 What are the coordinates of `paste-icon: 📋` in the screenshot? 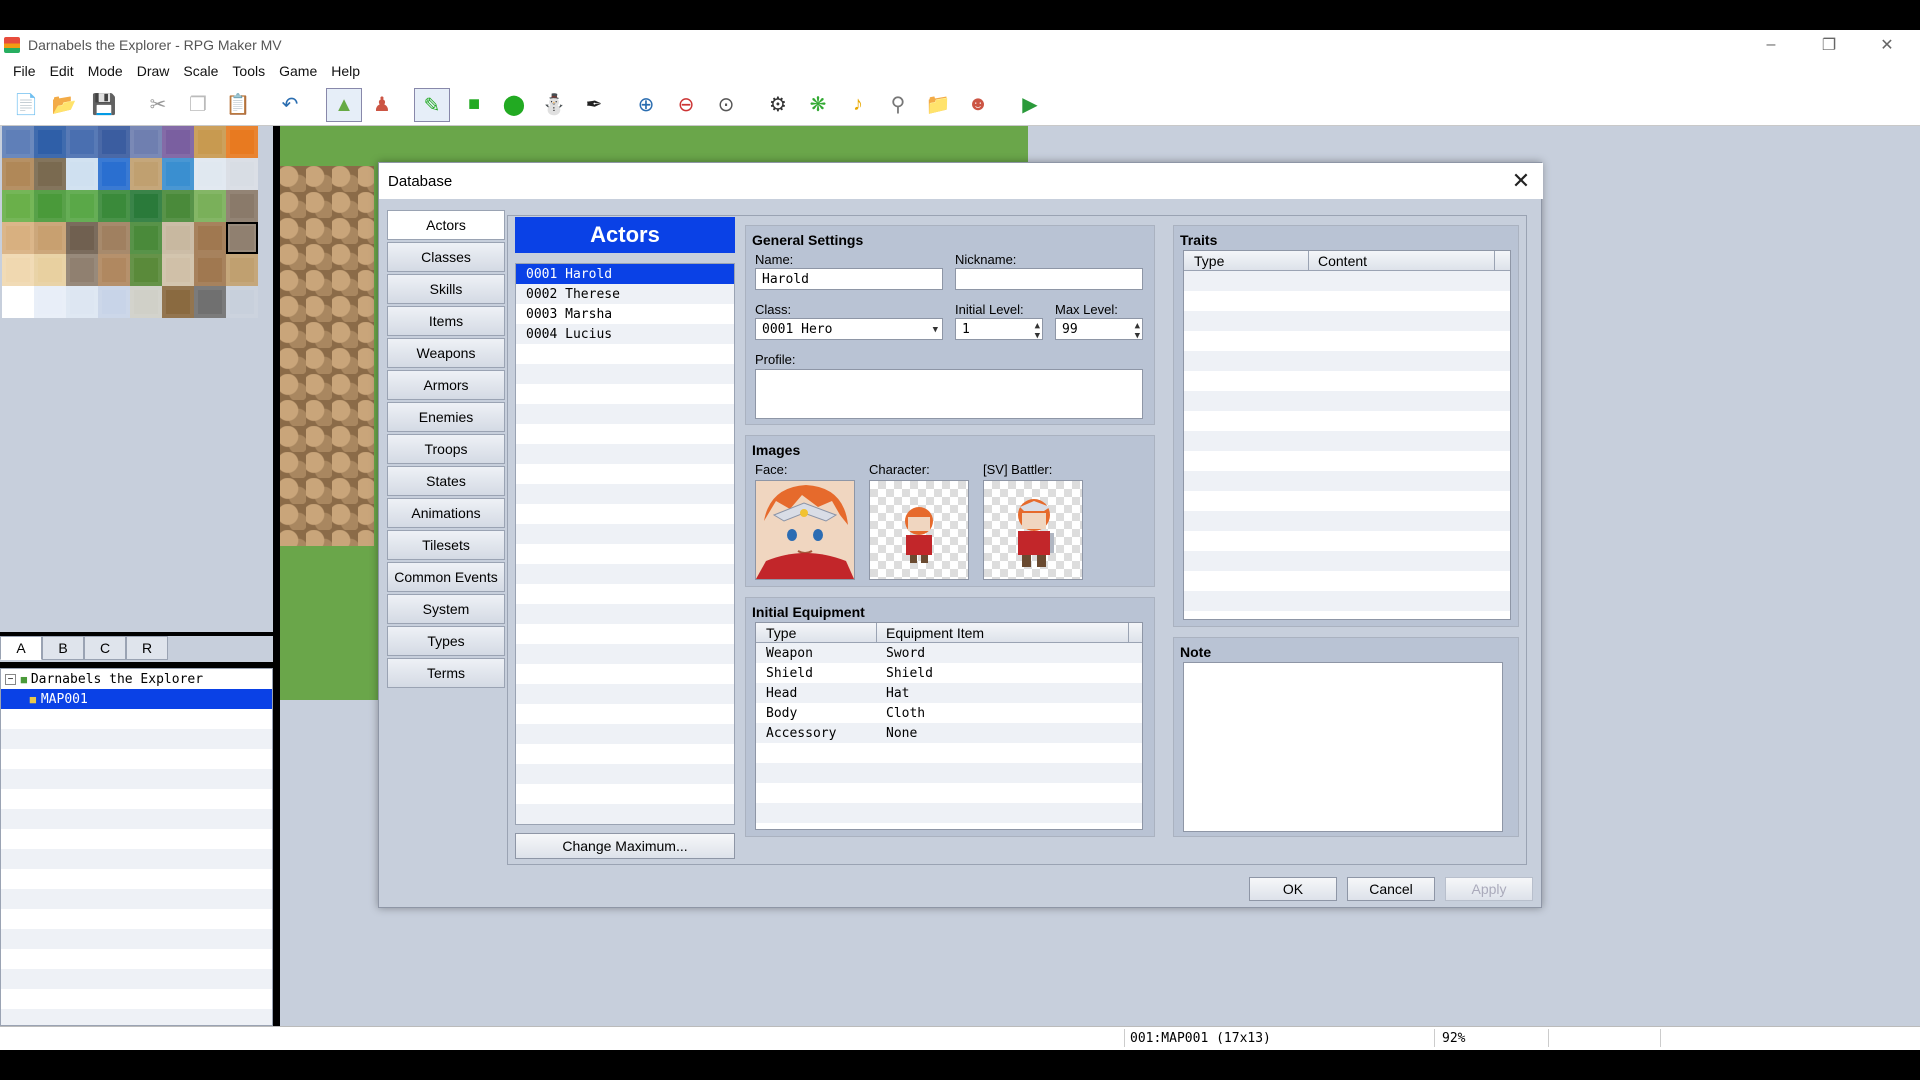 It's located at (238, 104).